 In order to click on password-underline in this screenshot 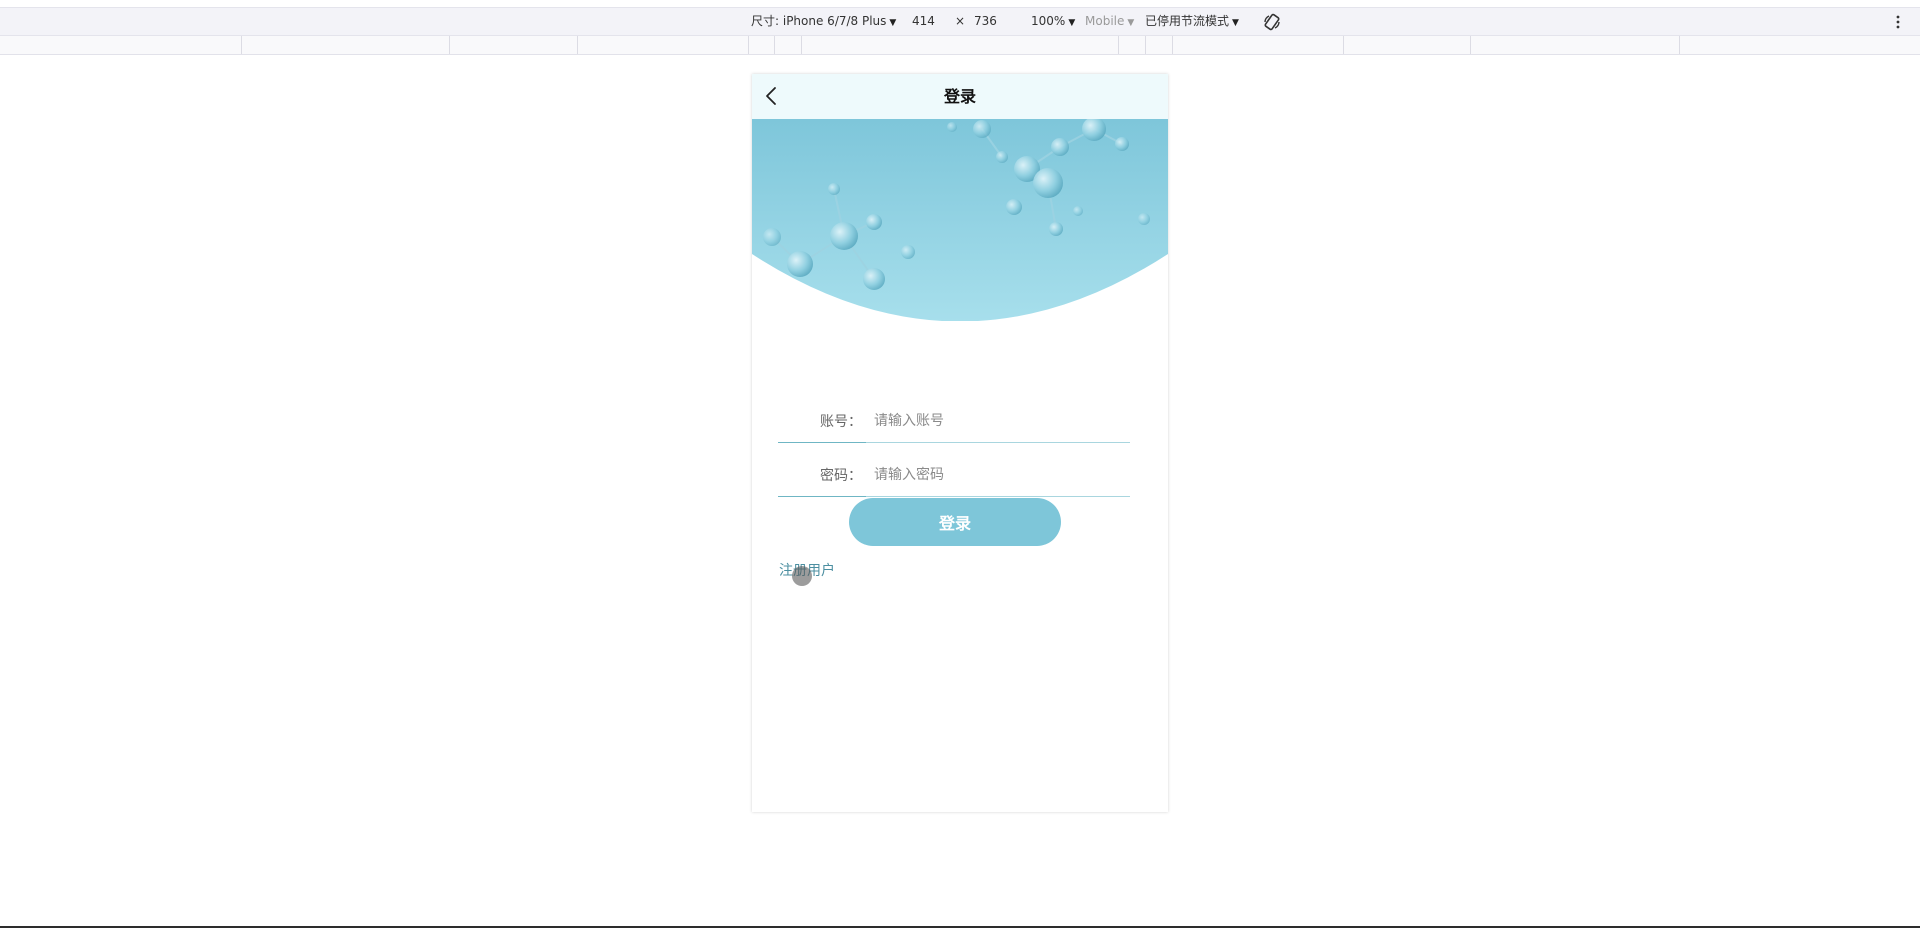, I will do `click(954, 496)`.